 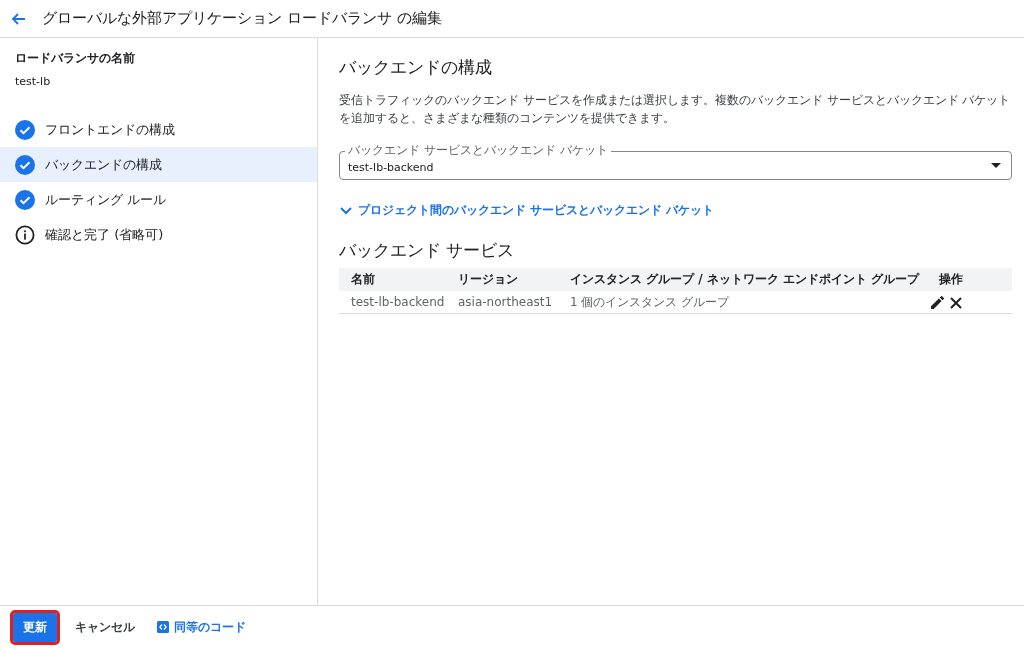 I want to click on column-header: インスタンス グループ / ネットワーク エンドポイント グループ, so click(x=739, y=279).